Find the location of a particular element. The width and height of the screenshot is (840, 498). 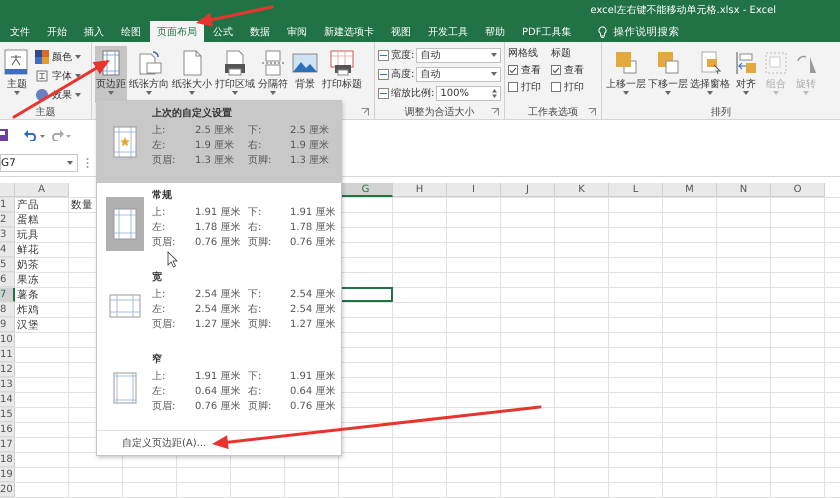

themes-button: 主题 is located at coordinates (17, 74).